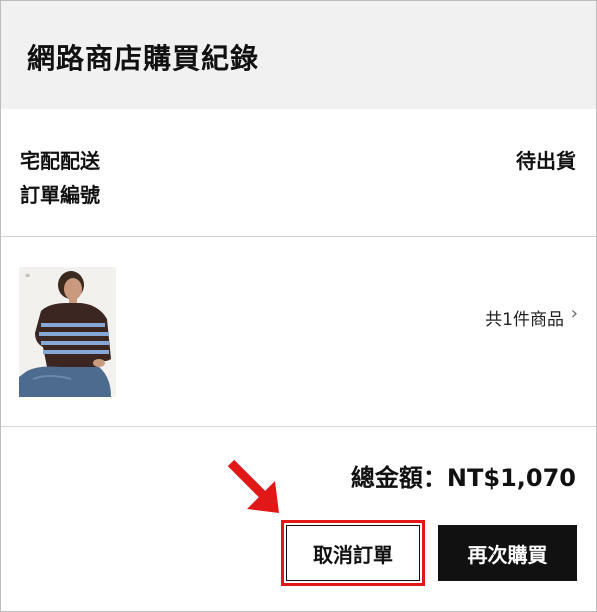 The image size is (597, 612). I want to click on product-image-icon: ≡, so click(67, 332).